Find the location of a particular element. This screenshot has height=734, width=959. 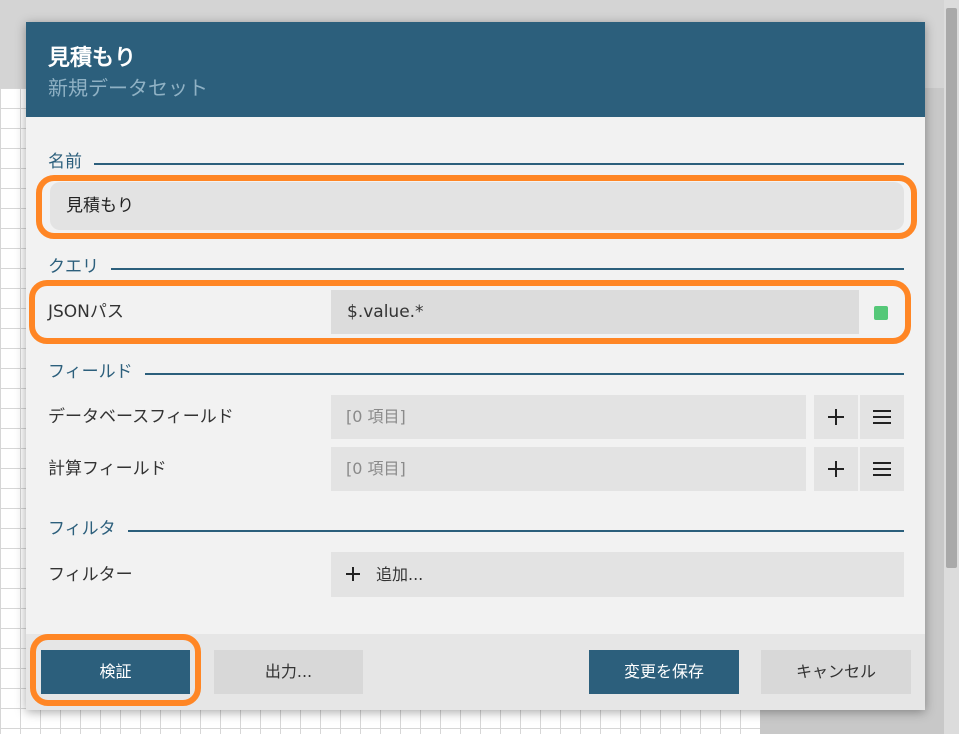

add-database-field-button is located at coordinates (836, 417).